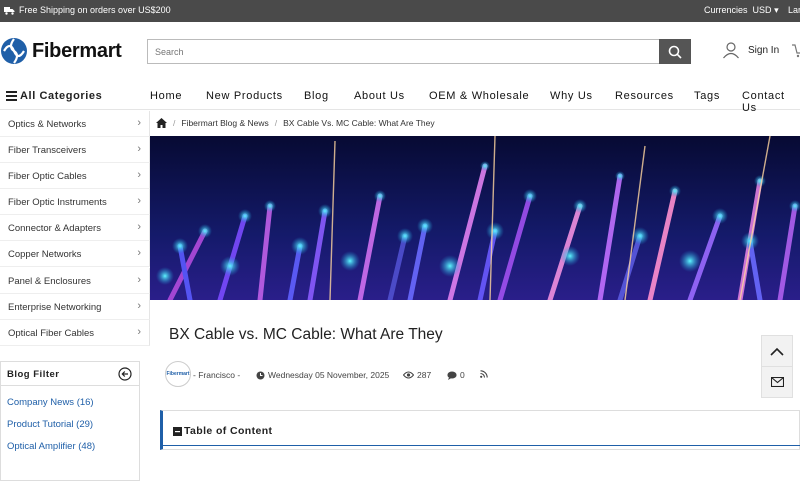 The width and height of the screenshot is (800, 481). I want to click on search-box, so click(419, 51).